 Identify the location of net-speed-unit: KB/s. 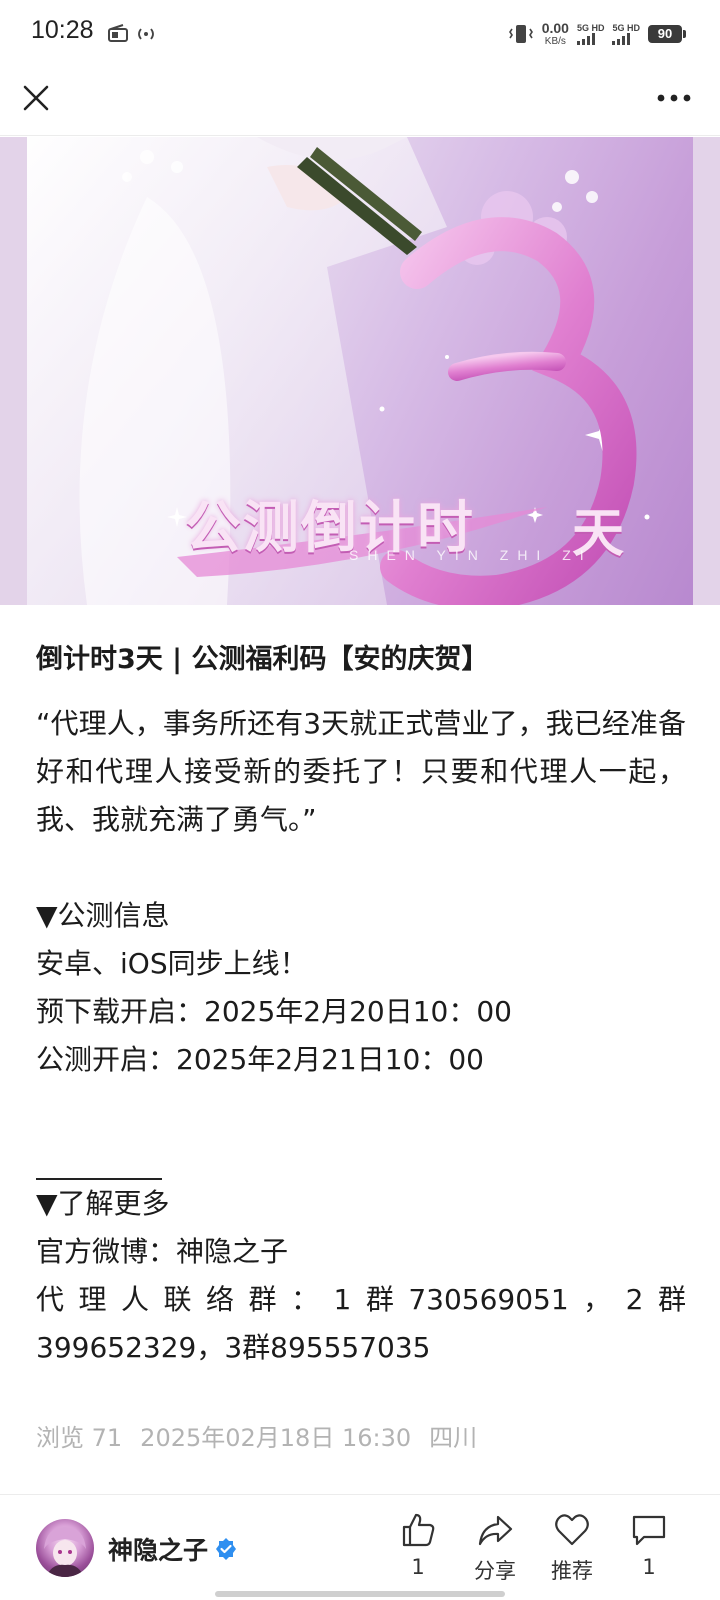
(555, 41).